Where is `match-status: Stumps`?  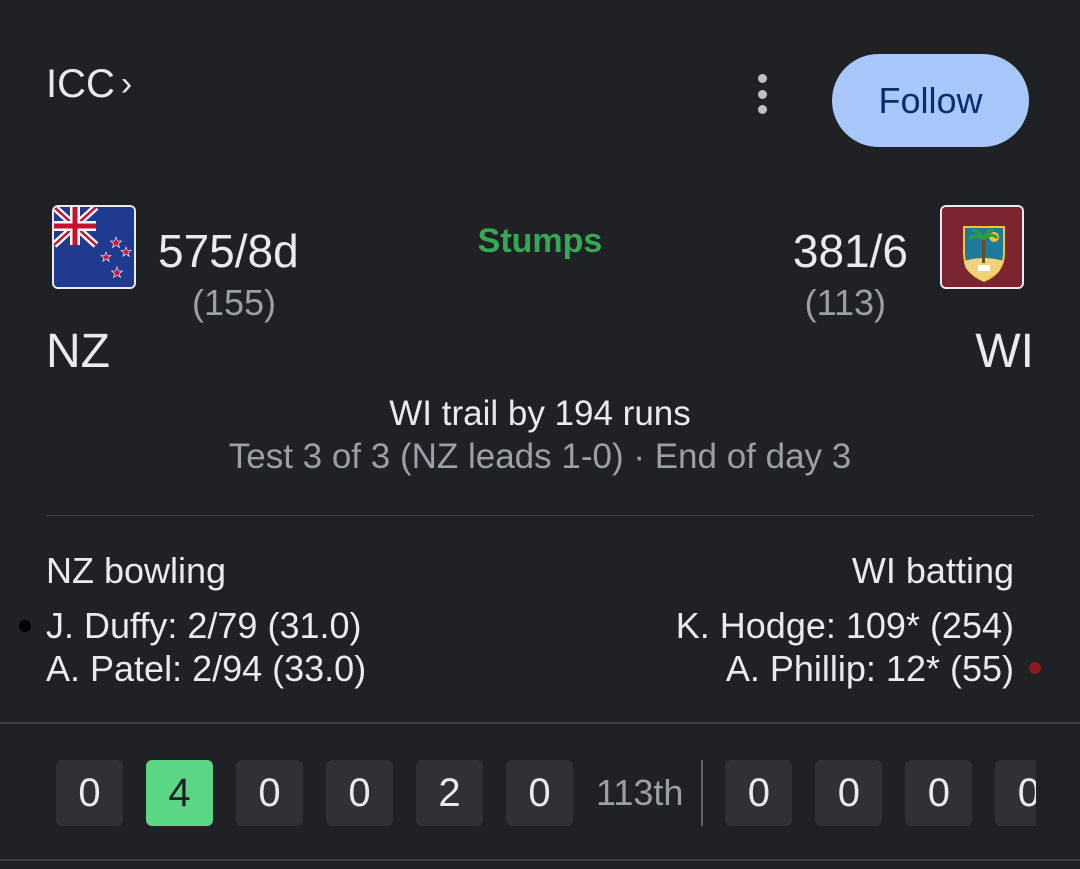 match-status: Stumps is located at coordinates (540, 241).